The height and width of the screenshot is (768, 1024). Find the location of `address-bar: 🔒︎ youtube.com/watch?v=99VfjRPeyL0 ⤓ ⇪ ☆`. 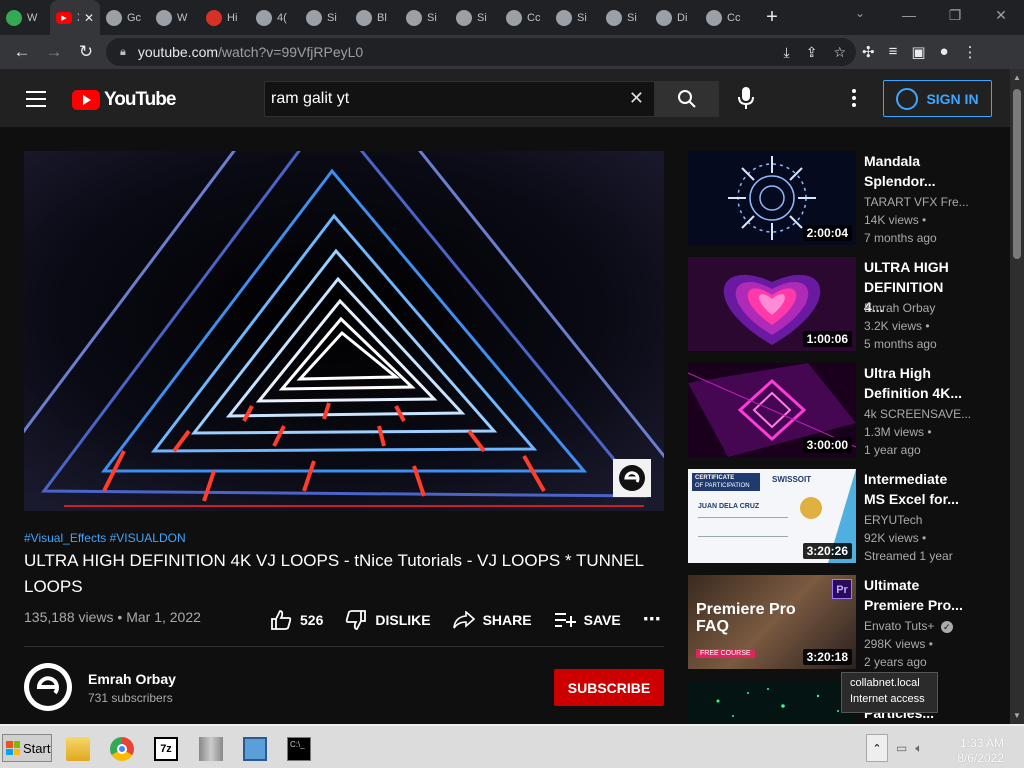

address-bar: 🔒︎ youtube.com/watch?v=99VfjRPeyL0 ⤓ ⇪ ☆ is located at coordinates (481, 52).